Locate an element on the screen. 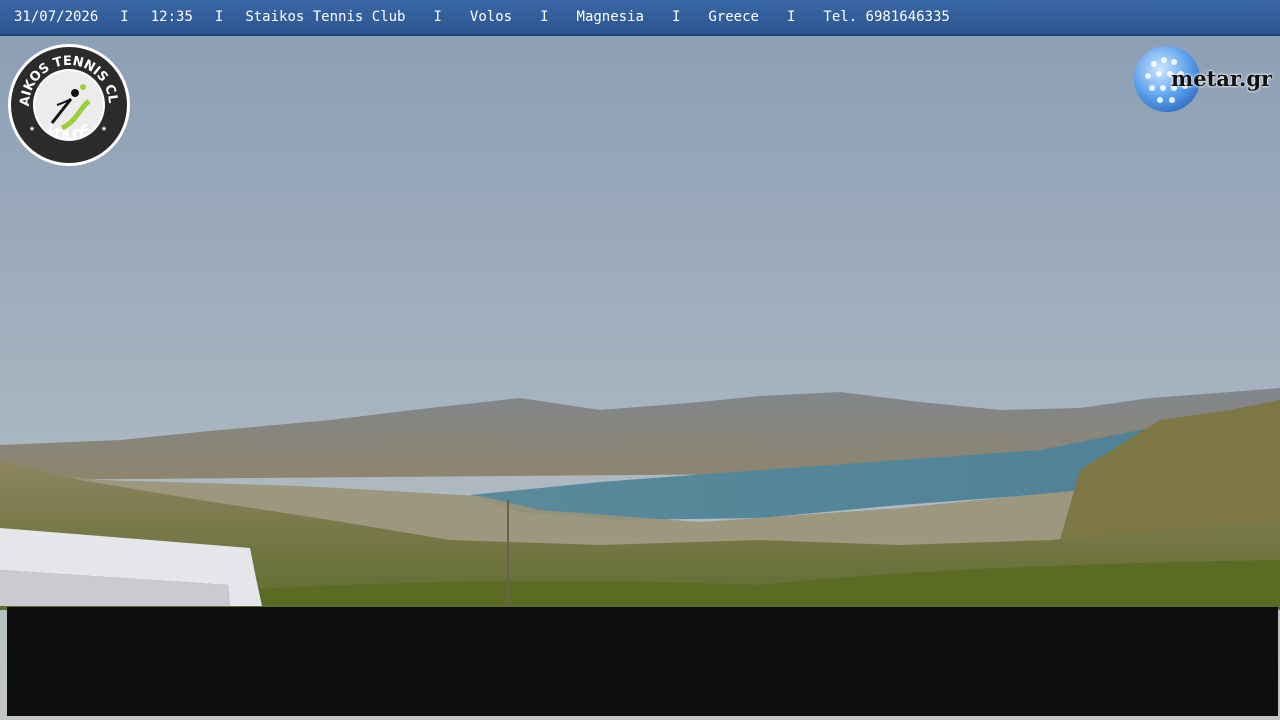 This screenshot has height=720, width=1280. metar-text: metar.gr is located at coordinates (1222, 78).